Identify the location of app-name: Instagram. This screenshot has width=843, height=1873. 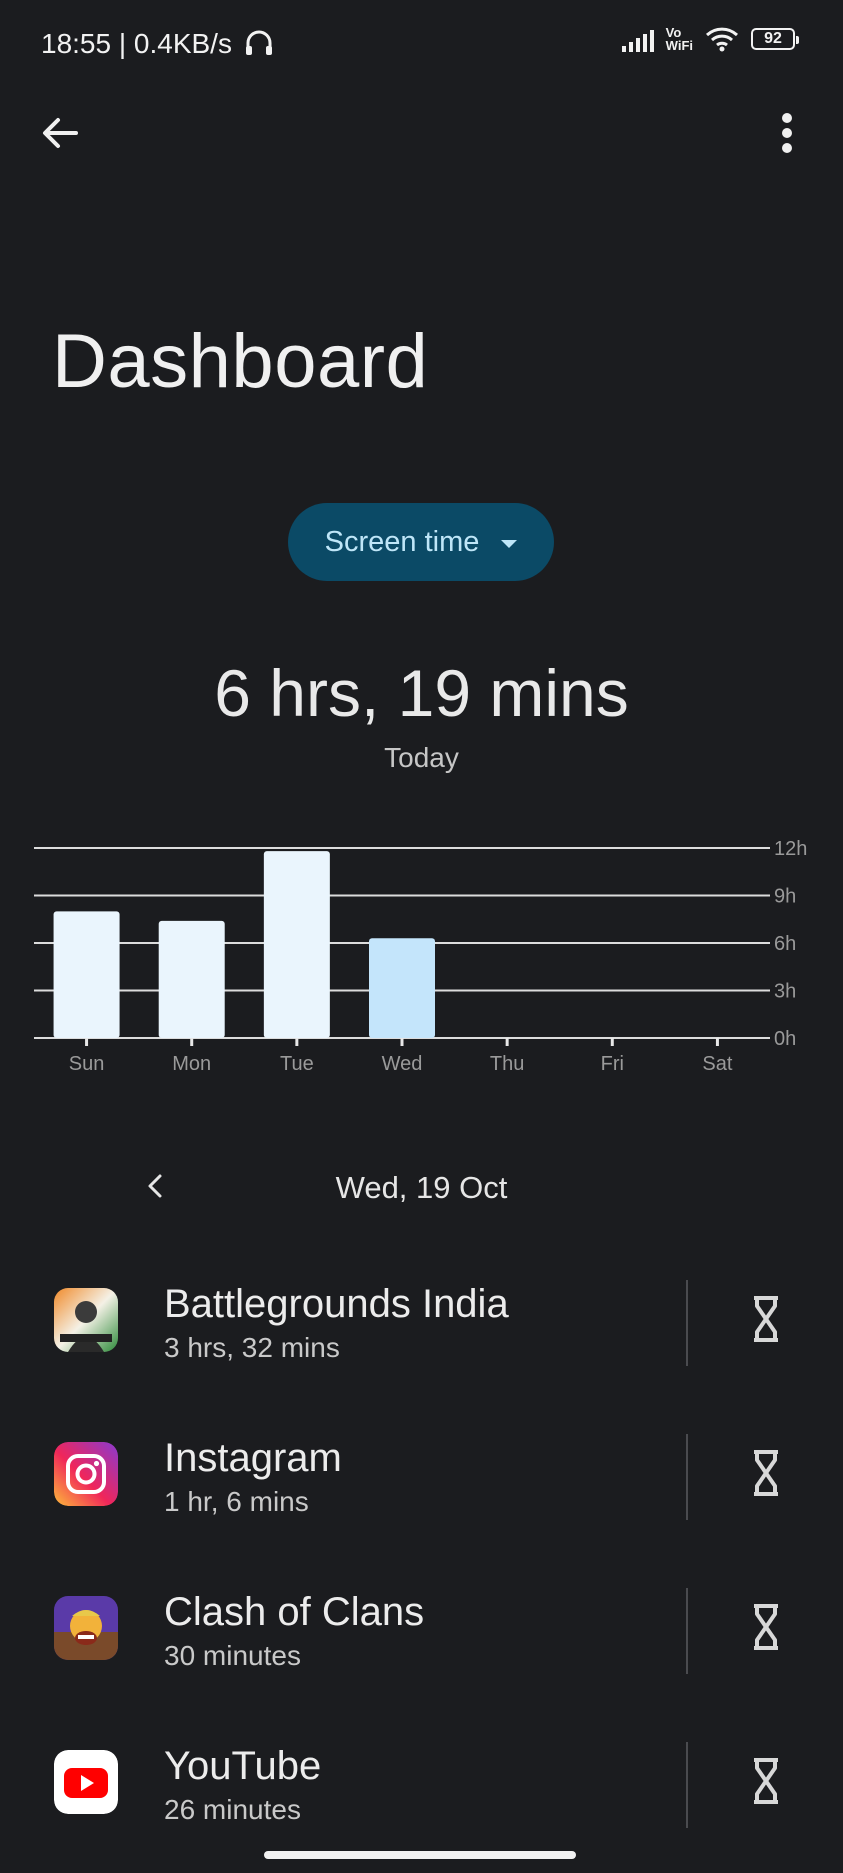
(253, 1458).